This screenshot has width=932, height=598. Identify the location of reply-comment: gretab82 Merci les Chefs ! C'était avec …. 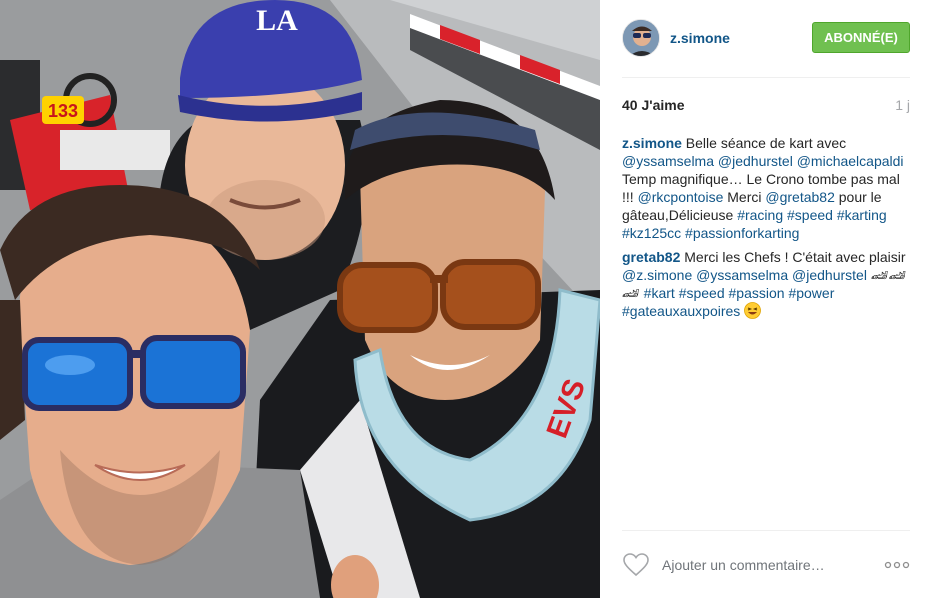
(767, 285).